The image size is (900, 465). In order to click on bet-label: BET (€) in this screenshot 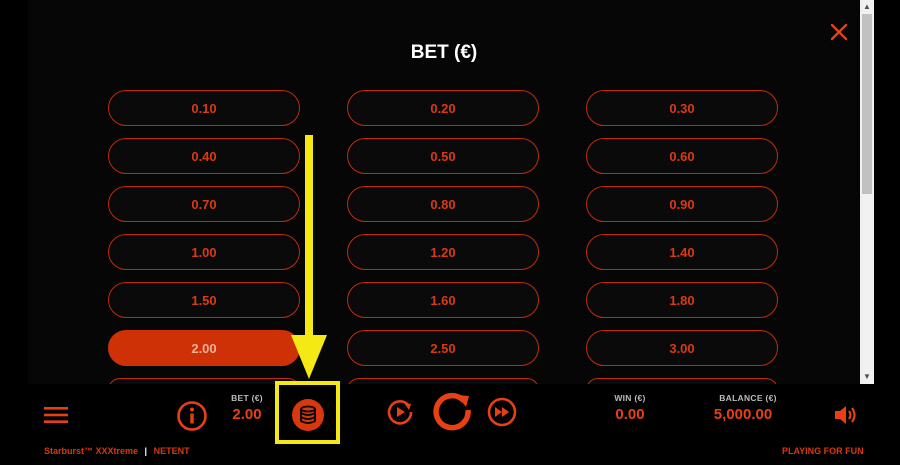, I will do `click(247, 398)`.